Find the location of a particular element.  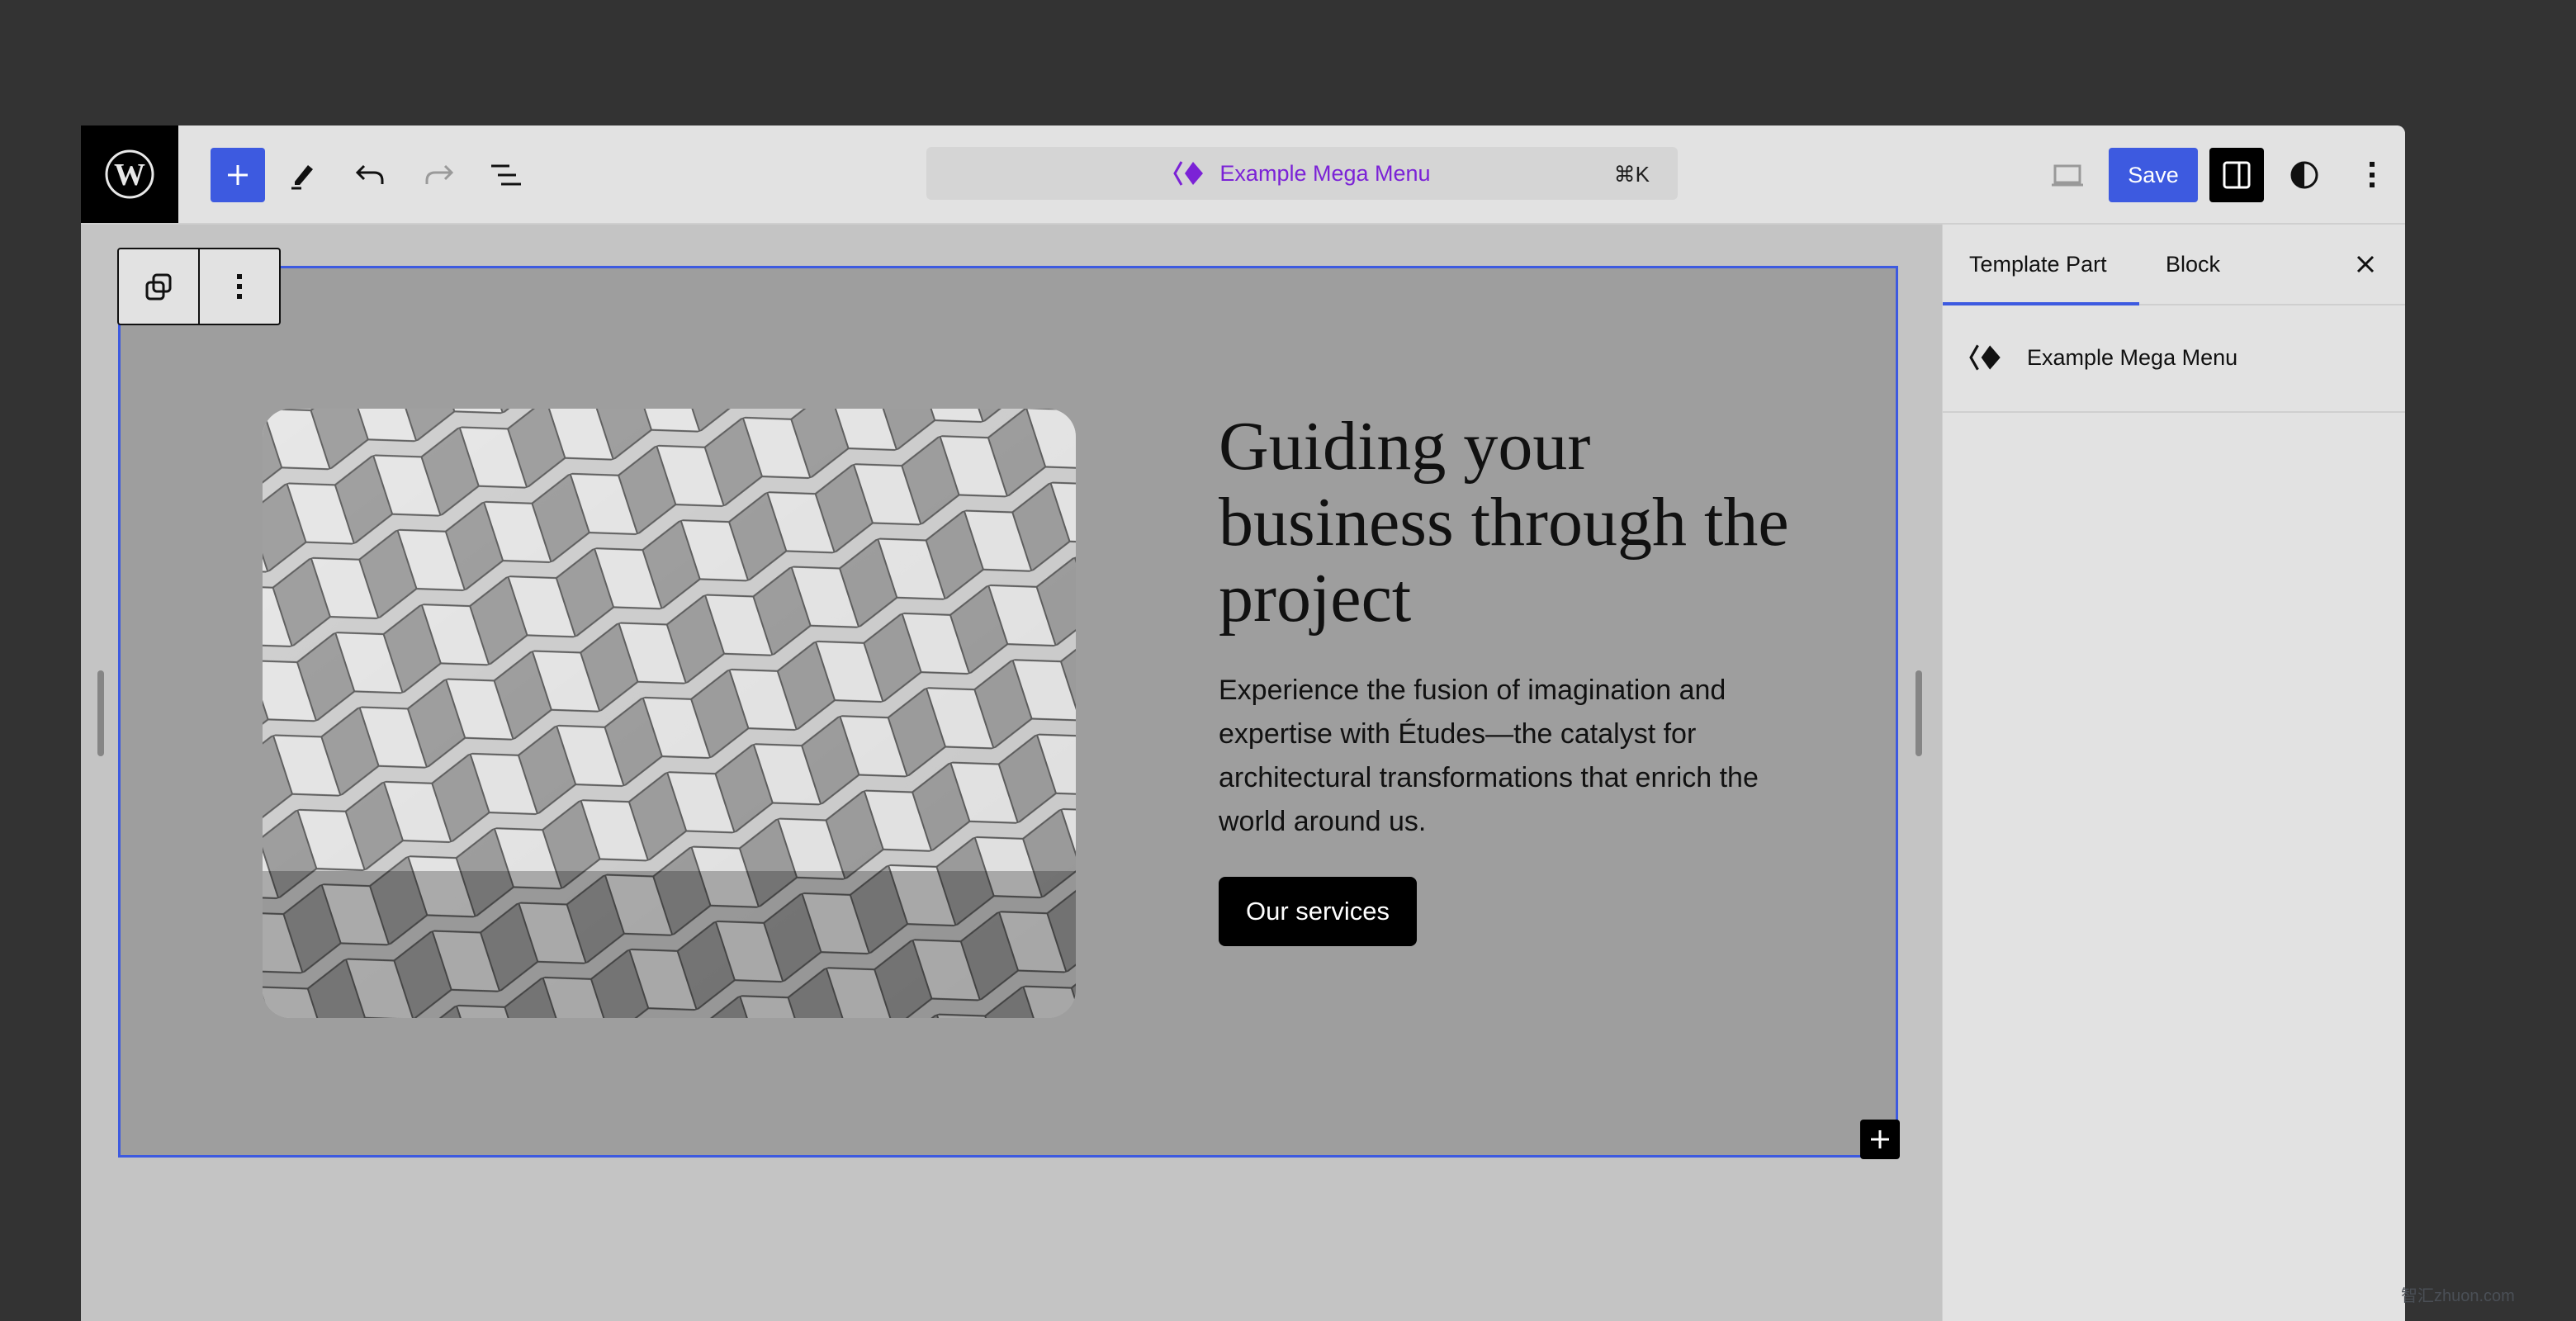

list-view-icon is located at coordinates (506, 175).